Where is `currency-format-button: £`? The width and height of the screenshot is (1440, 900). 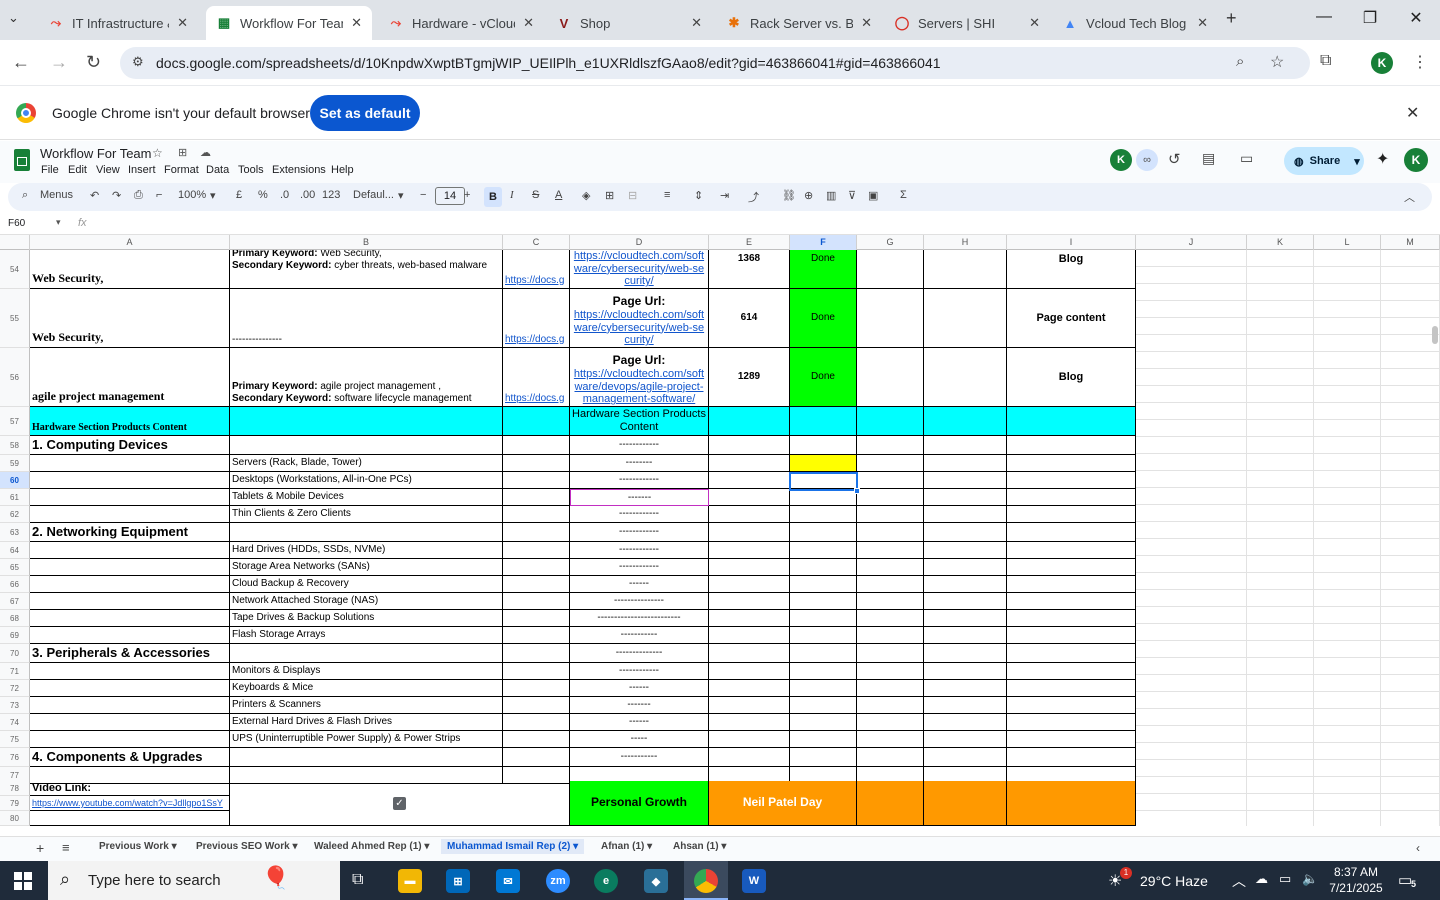
currency-format-button: £ is located at coordinates (239, 195).